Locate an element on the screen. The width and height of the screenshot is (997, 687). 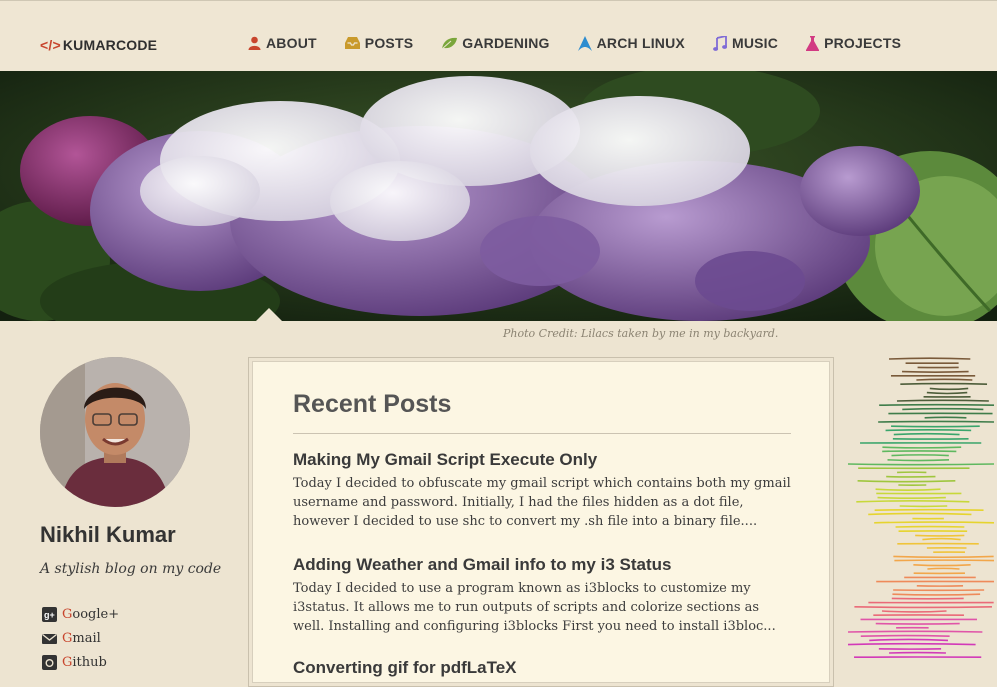
nav-item-posts: POSTS is located at coordinates (379, 43).